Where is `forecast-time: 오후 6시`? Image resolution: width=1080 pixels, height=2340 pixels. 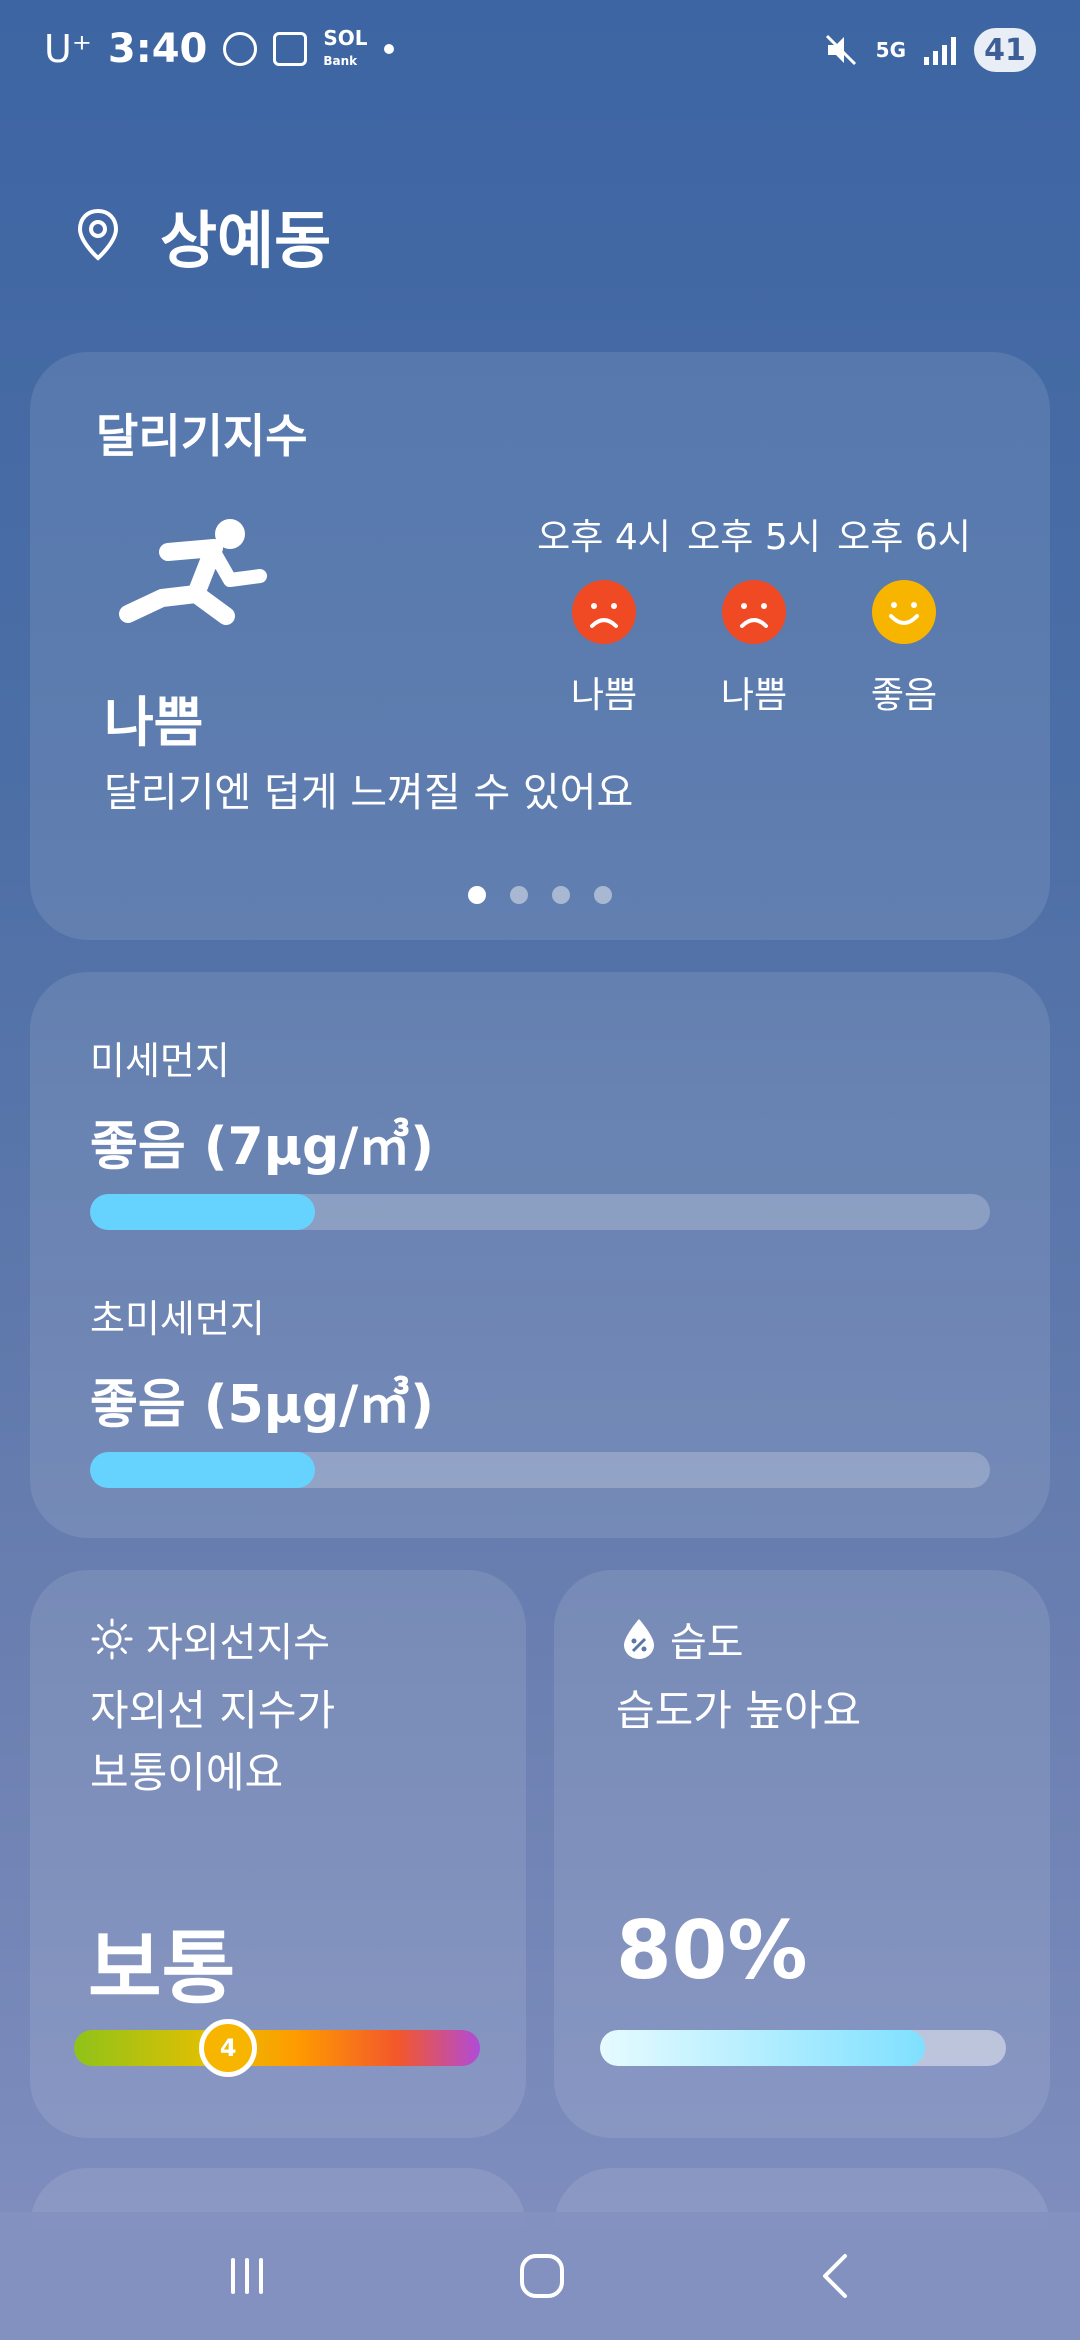 forecast-time: 오후 6시 is located at coordinates (904, 537).